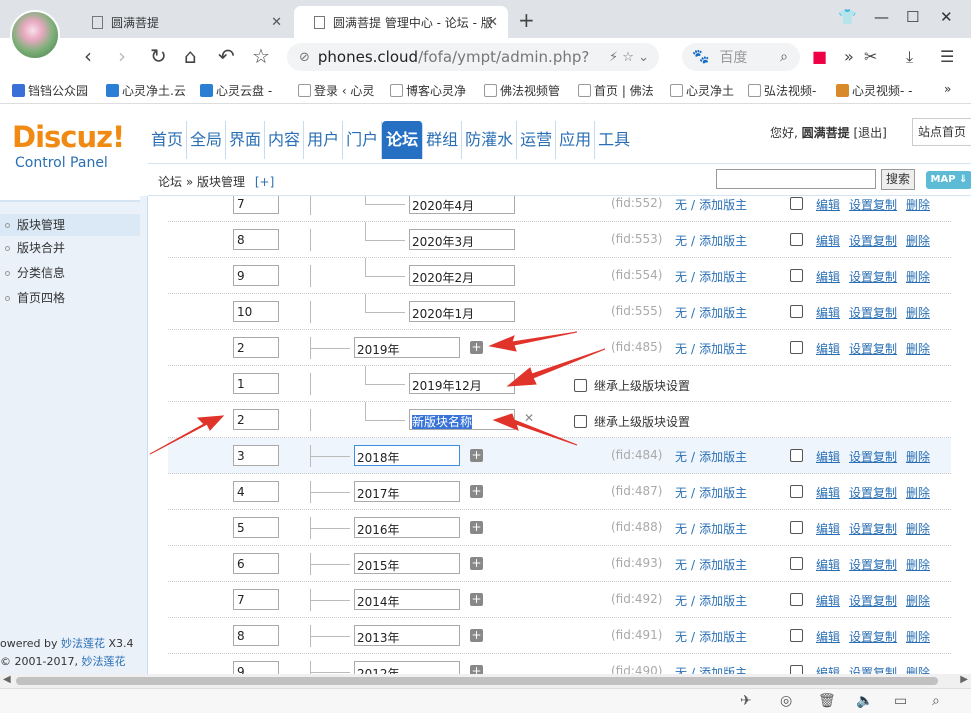 The width and height of the screenshot is (971, 713). I want to click on display-order-input: 8, so click(256, 635).